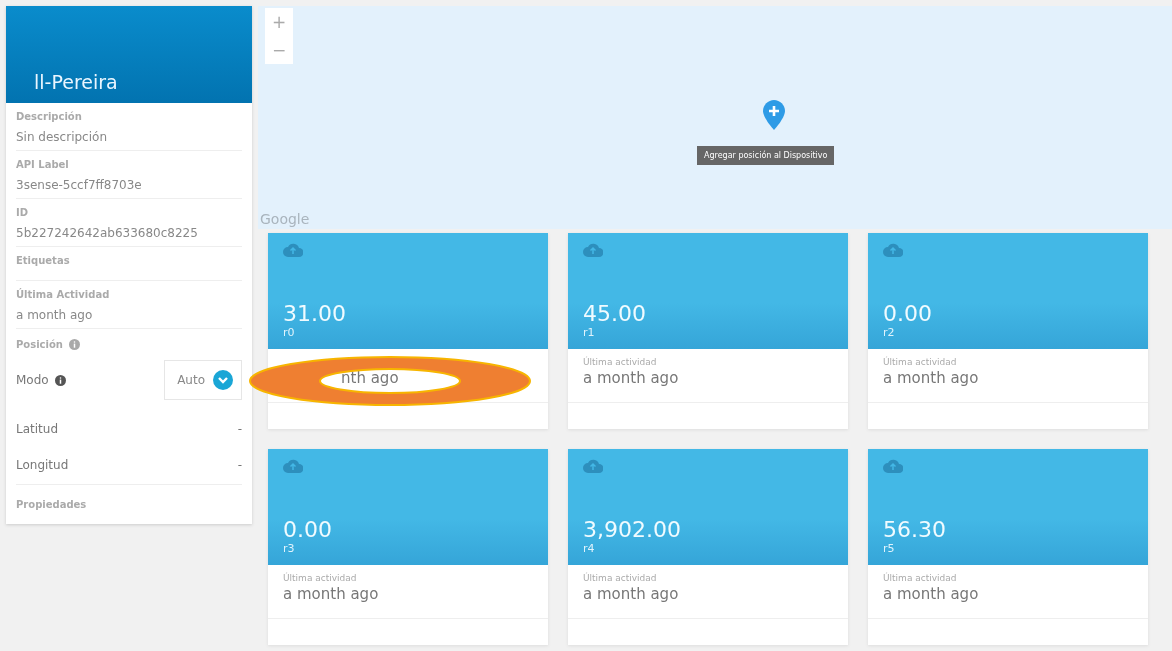 This screenshot has height=651, width=1172. I want to click on tooltip: Agregar posición al Dispositivo, so click(766, 155).